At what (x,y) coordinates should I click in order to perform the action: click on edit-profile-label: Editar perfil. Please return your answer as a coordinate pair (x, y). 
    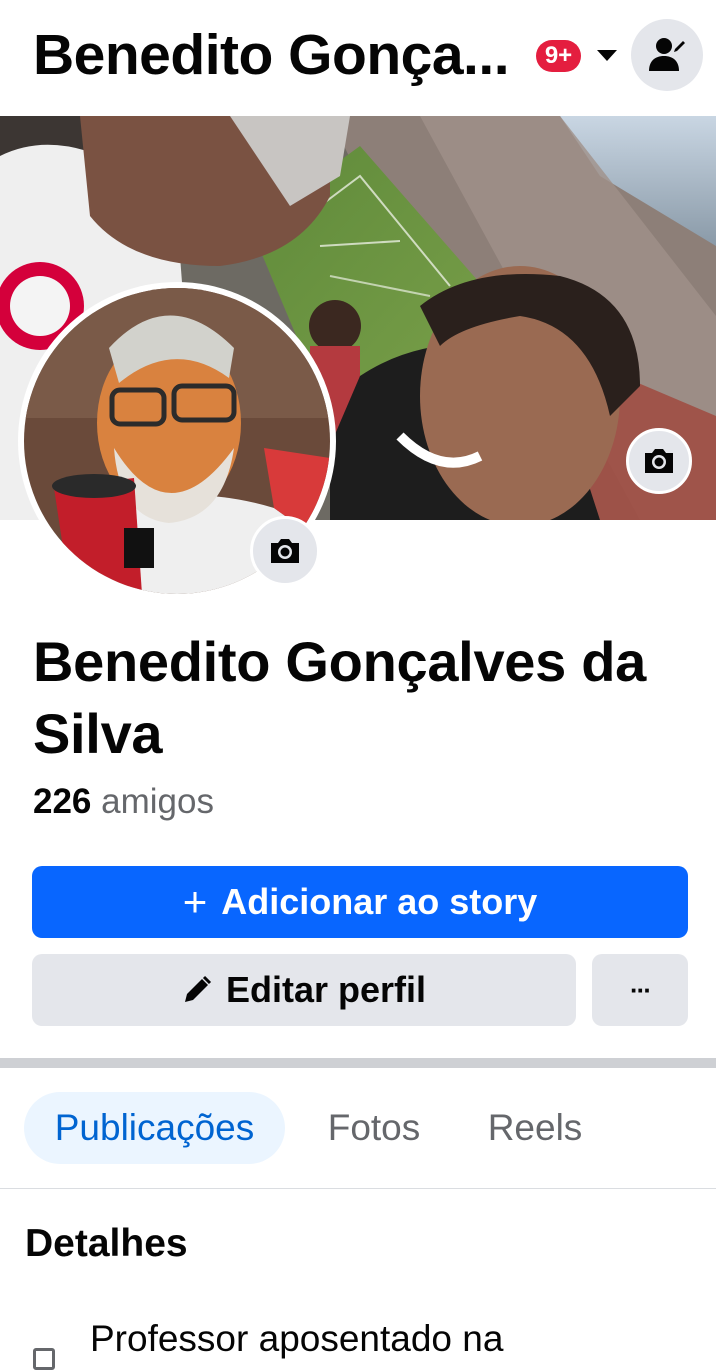
    Looking at the image, I should click on (326, 989).